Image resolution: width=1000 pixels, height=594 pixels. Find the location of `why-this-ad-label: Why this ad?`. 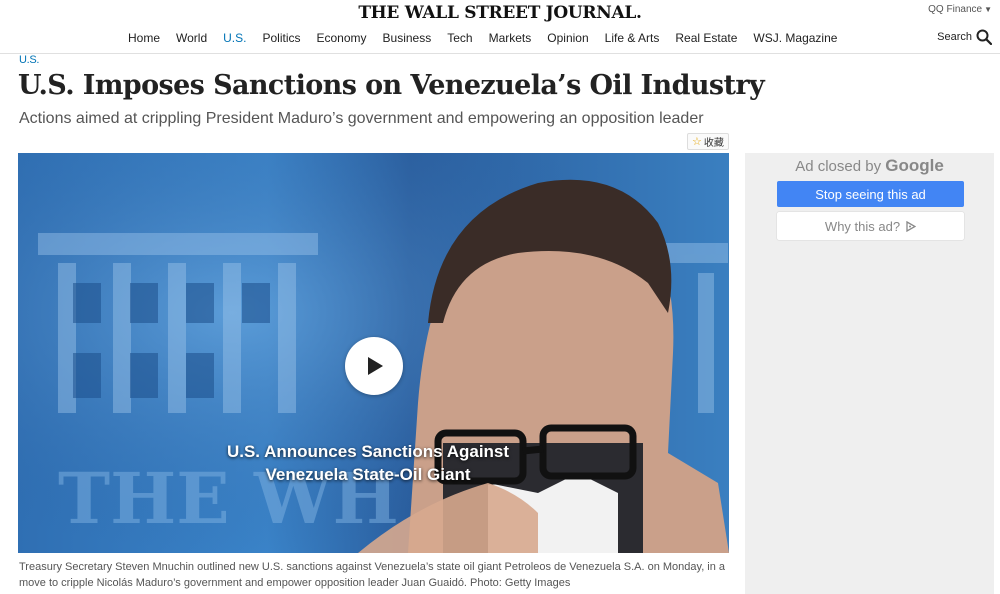

why-this-ad-label: Why this ad? is located at coordinates (862, 226).